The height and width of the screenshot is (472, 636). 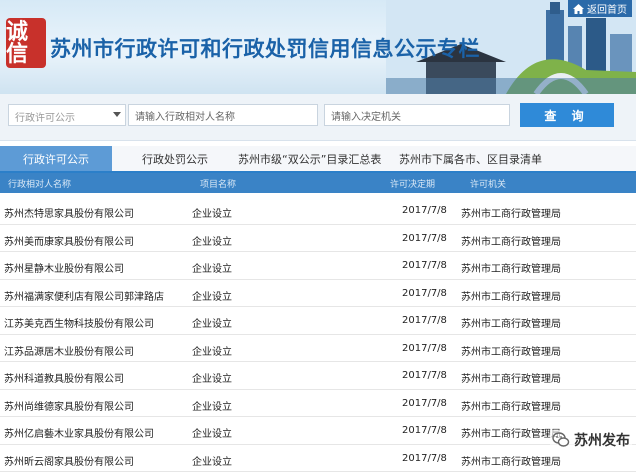 What do you see at coordinates (318, 376) in the screenshot?
I see `table-row: 苏州科道教具股份有限公司 企业设立 2017/7/8 苏州市工商行政管理局` at bounding box center [318, 376].